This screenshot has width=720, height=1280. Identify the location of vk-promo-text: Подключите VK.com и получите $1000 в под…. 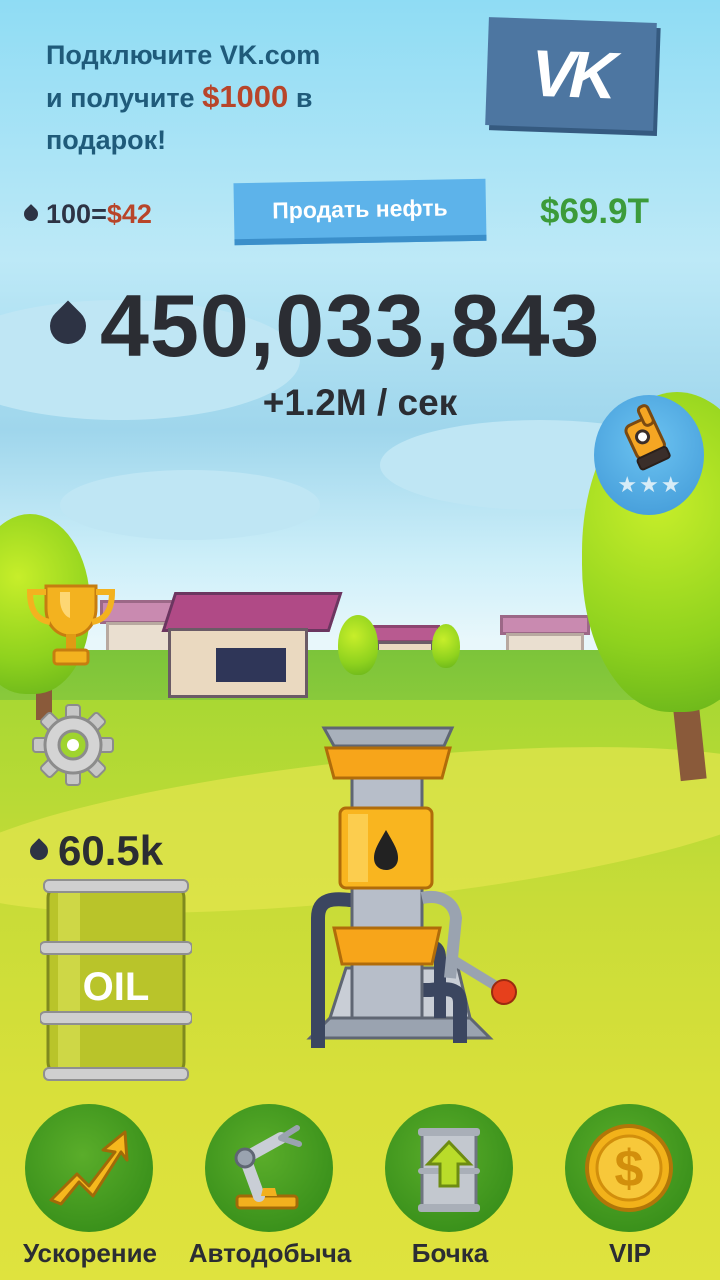
(256, 97).